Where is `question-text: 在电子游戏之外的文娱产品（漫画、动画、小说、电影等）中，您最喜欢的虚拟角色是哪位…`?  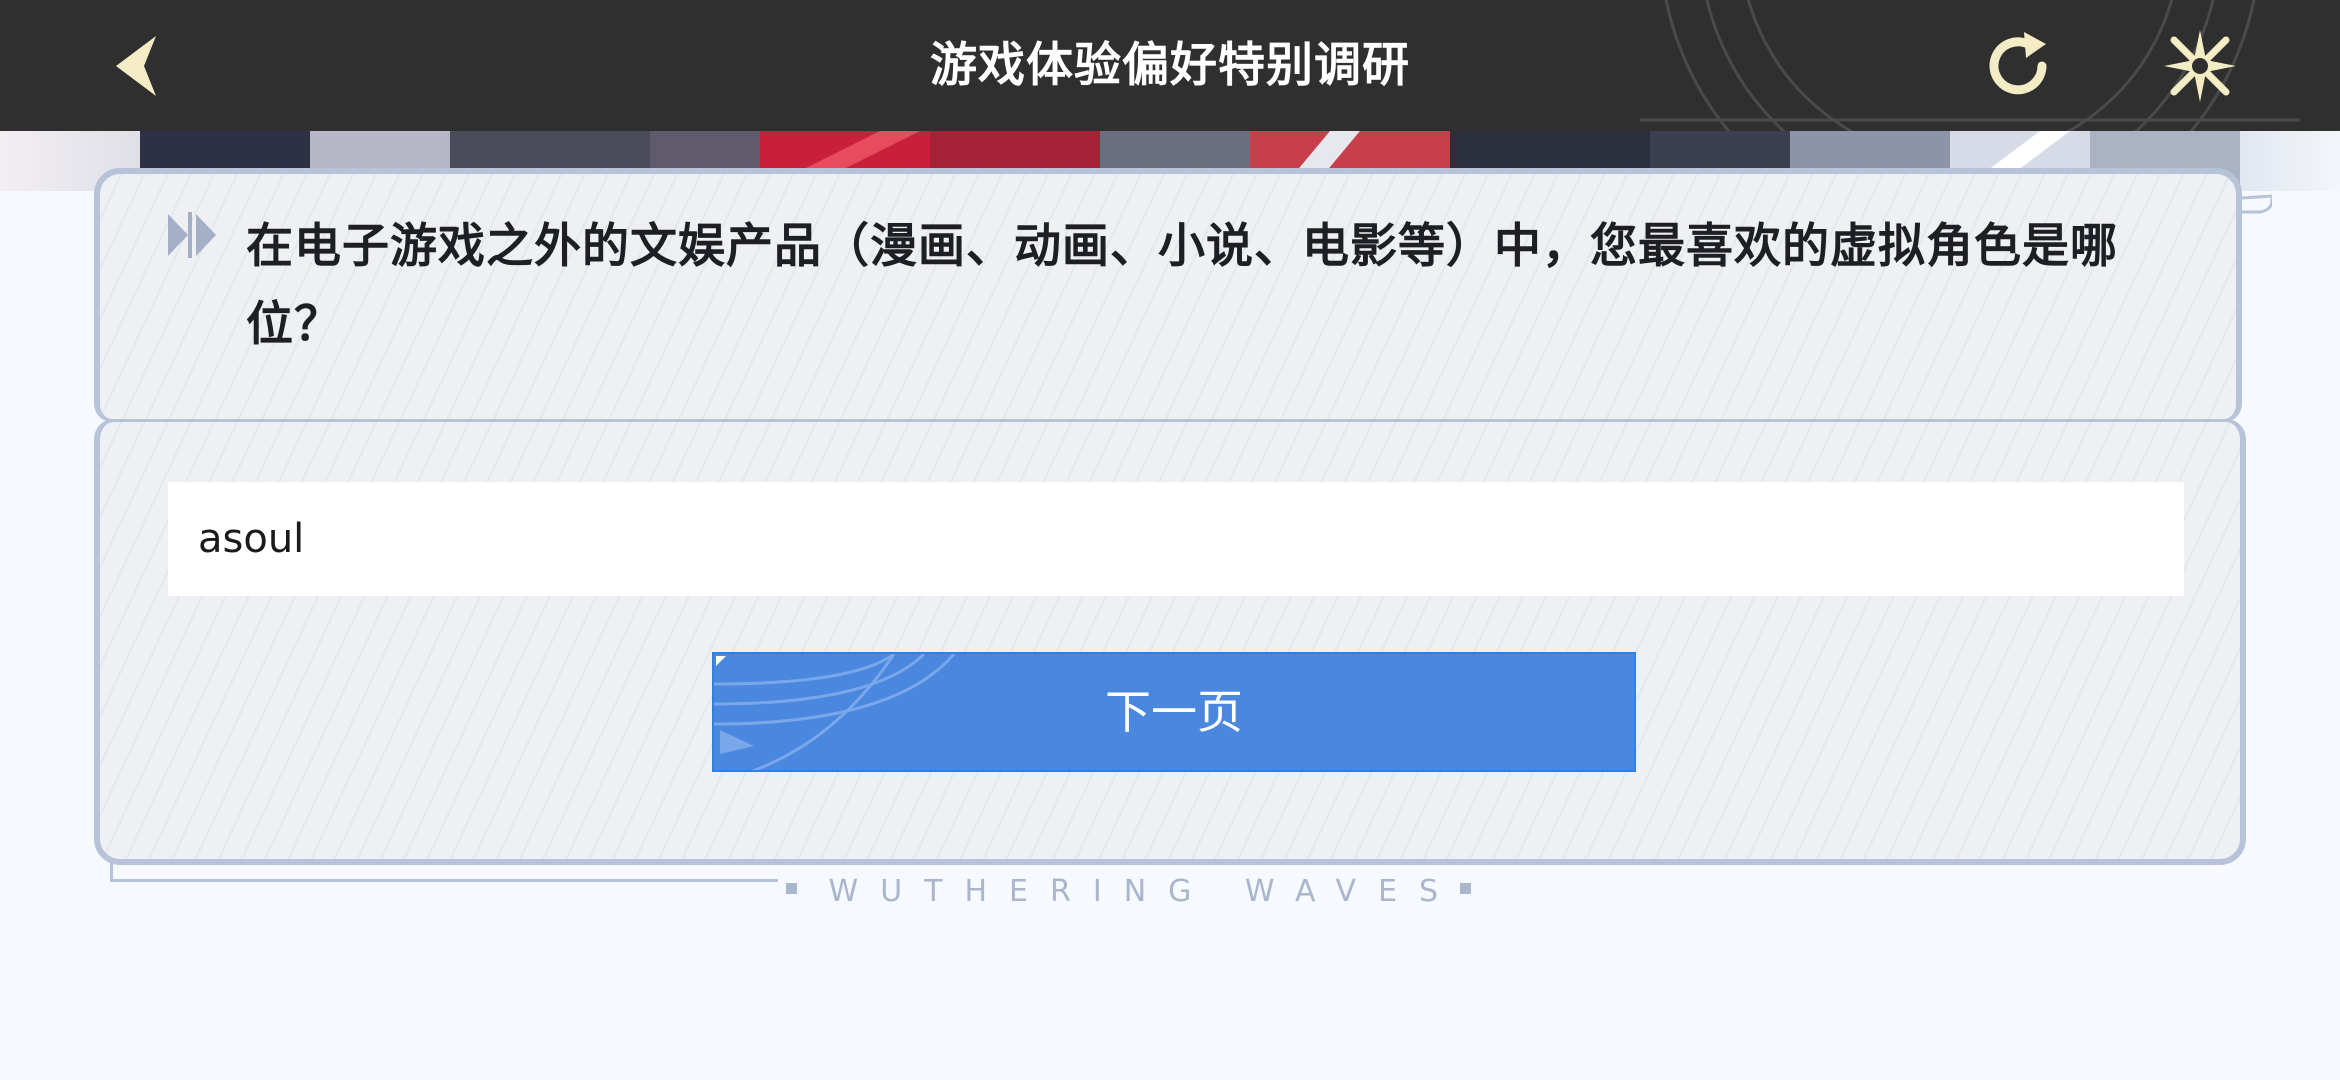 question-text: 在电子游戏之外的文娱产品（漫画、动画、小说、电影等）中，您最喜欢的虚拟角色是哪位… is located at coordinates (1182, 285).